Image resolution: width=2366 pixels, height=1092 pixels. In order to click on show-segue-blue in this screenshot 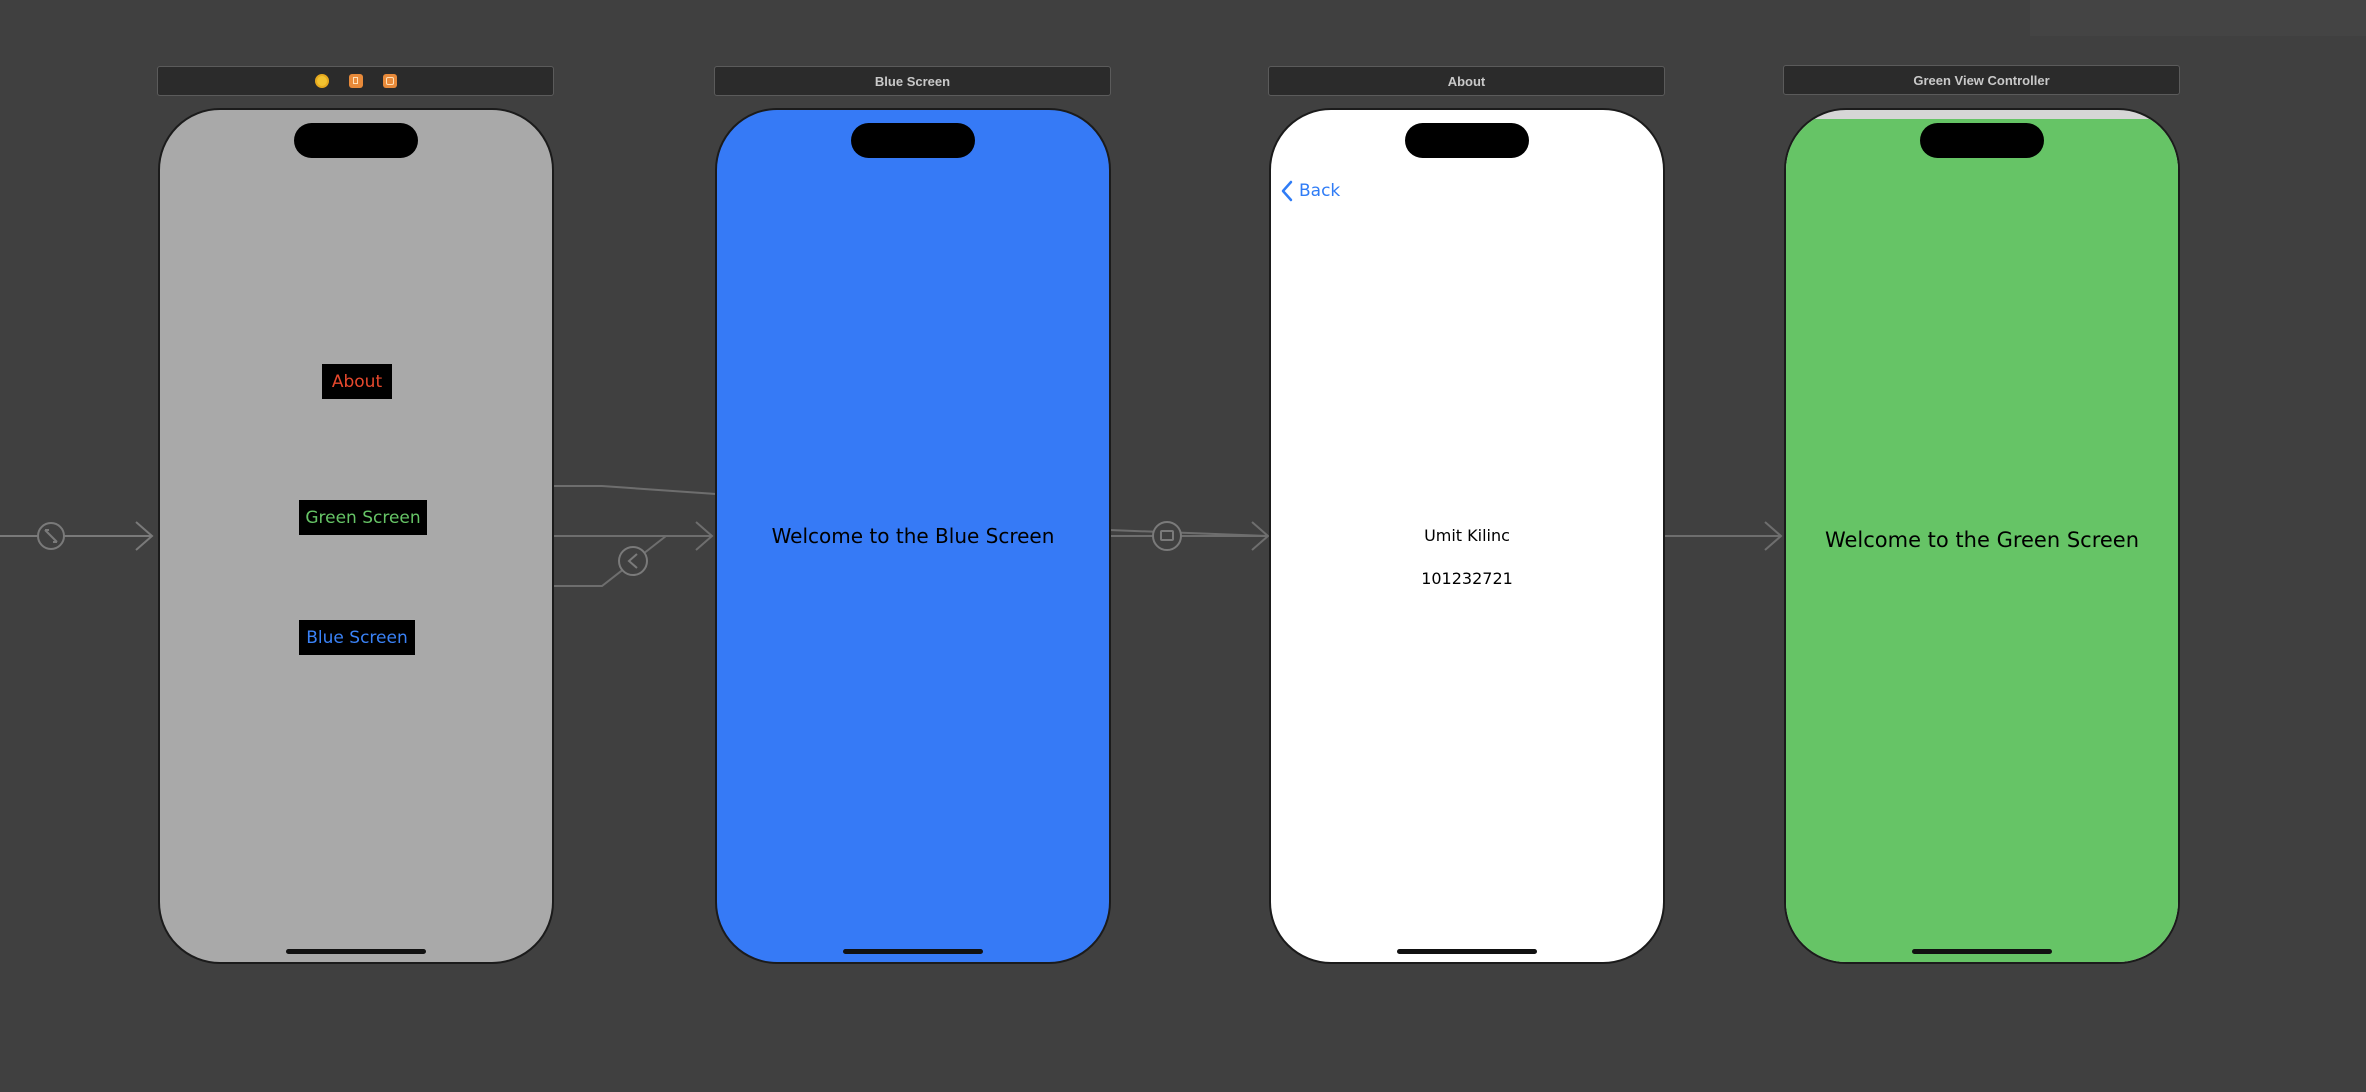, I will do `click(633, 536)`.